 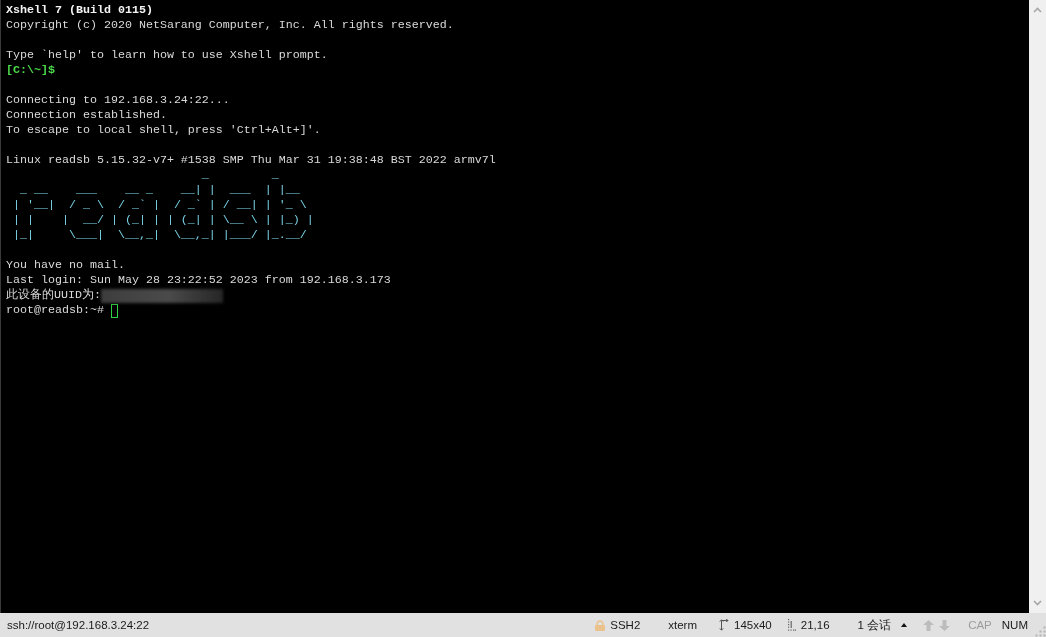 What do you see at coordinates (724, 625) in the screenshot?
I see `corner-arrows-icon` at bounding box center [724, 625].